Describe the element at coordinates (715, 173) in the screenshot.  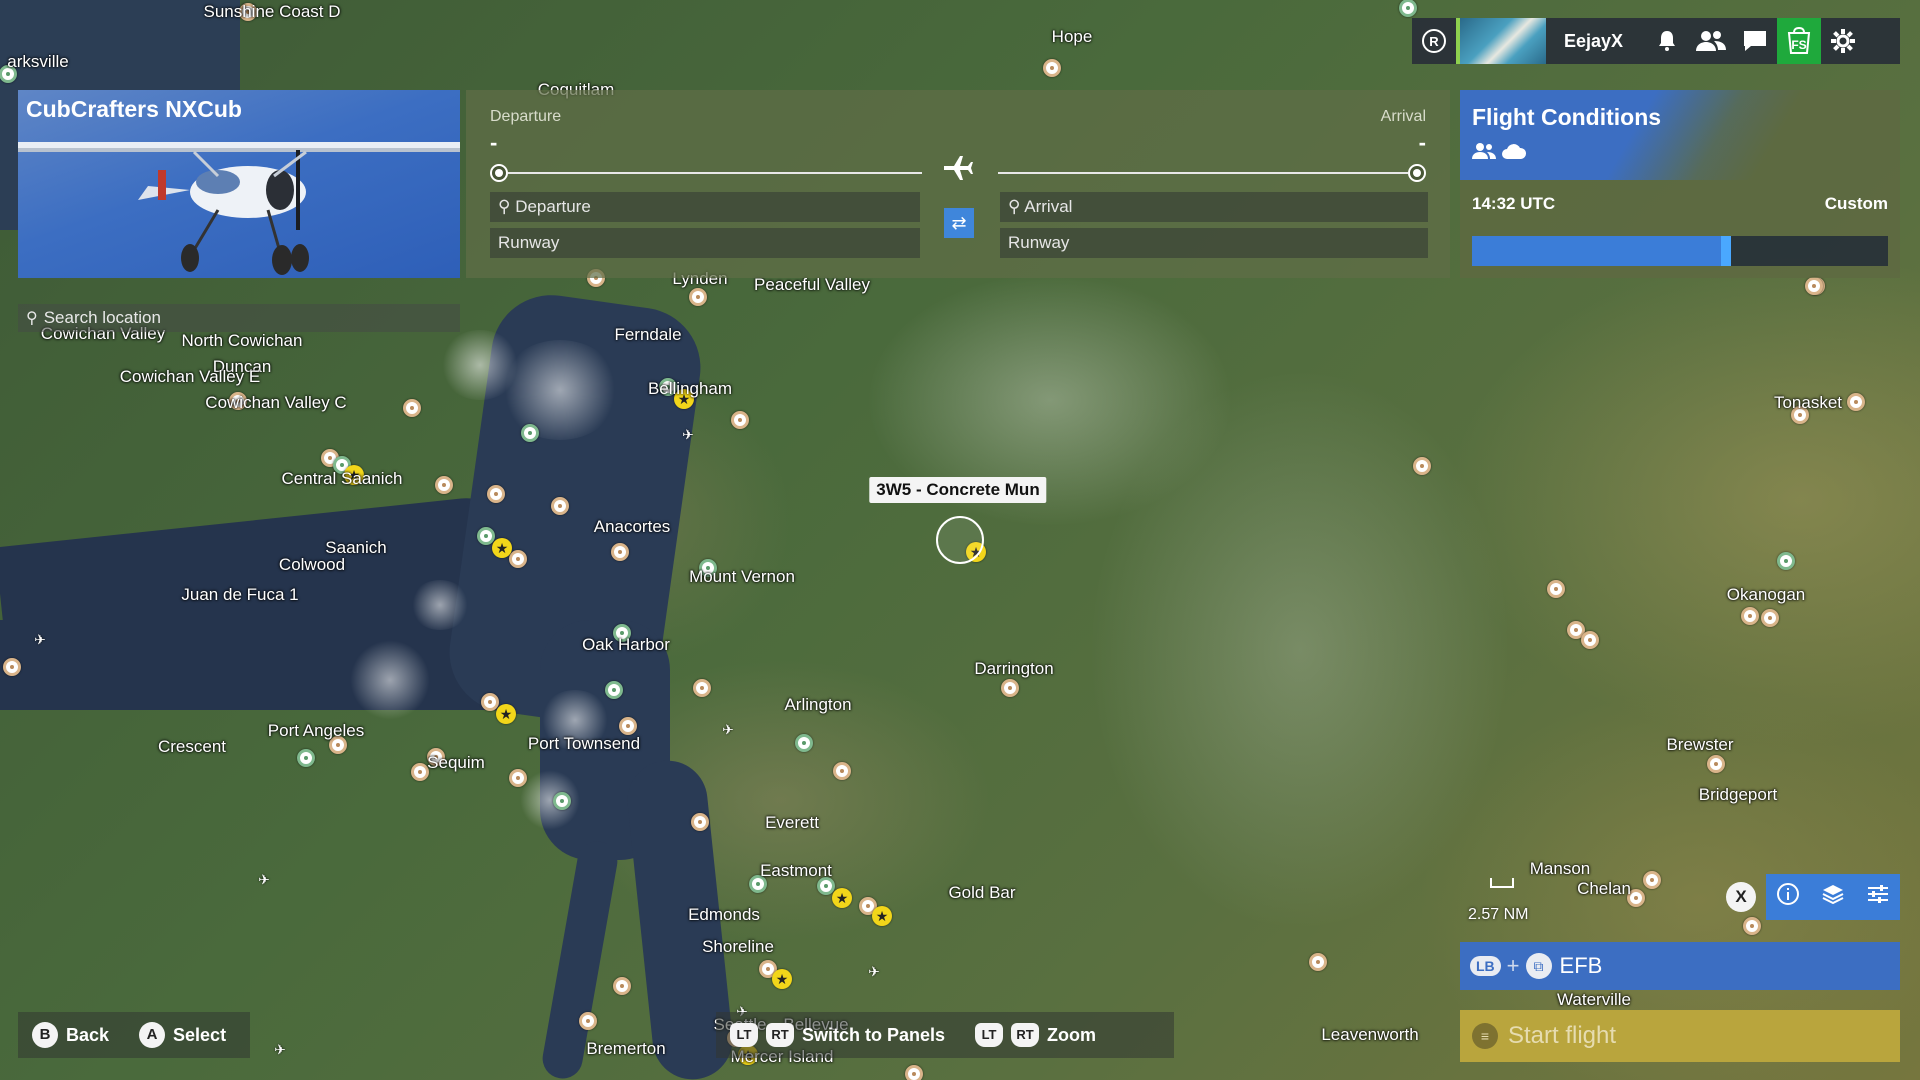
I see `departure-line` at that location.